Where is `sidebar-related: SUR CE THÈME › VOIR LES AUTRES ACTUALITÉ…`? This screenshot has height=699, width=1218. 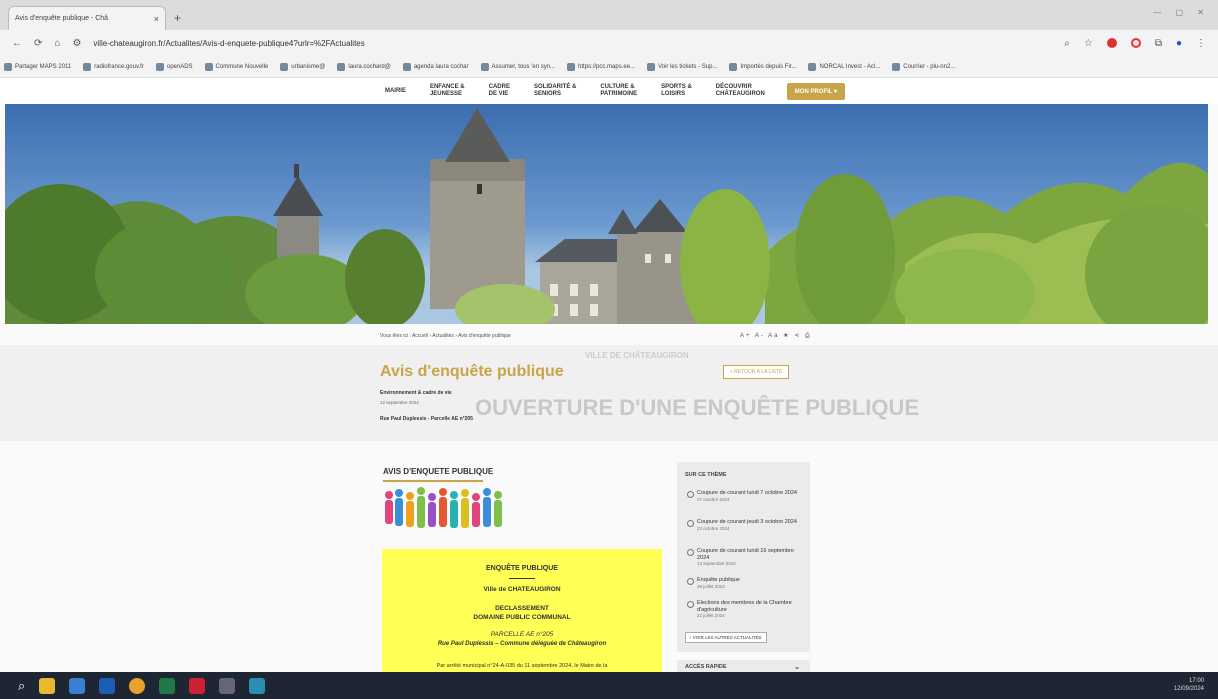 sidebar-related: SUR CE THÈME › VOIR LES AUTRES ACTUALITÉ… is located at coordinates (743, 557).